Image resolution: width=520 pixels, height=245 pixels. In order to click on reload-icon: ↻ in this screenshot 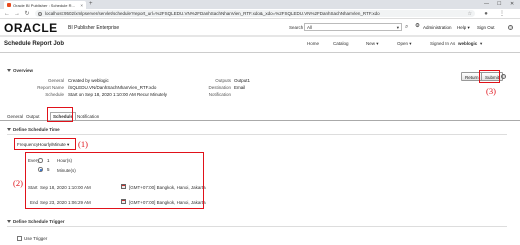, I will do `click(27, 13)`.